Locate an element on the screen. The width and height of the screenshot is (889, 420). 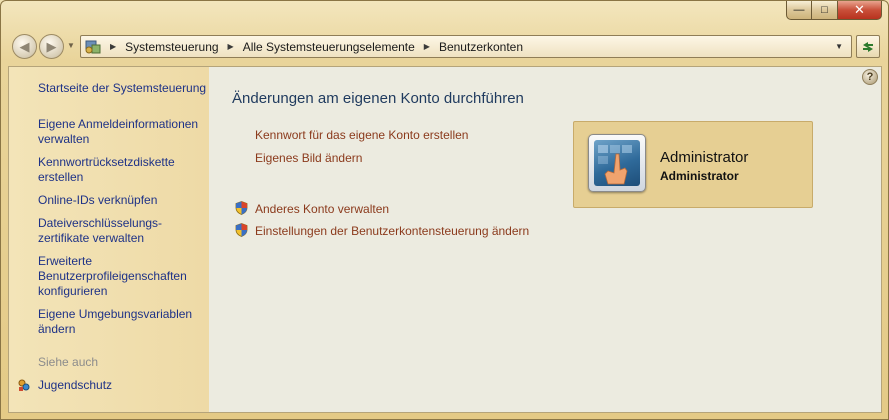
sidebar-link-line: Eigene Anmeldeinformationen is located at coordinates (118, 124).